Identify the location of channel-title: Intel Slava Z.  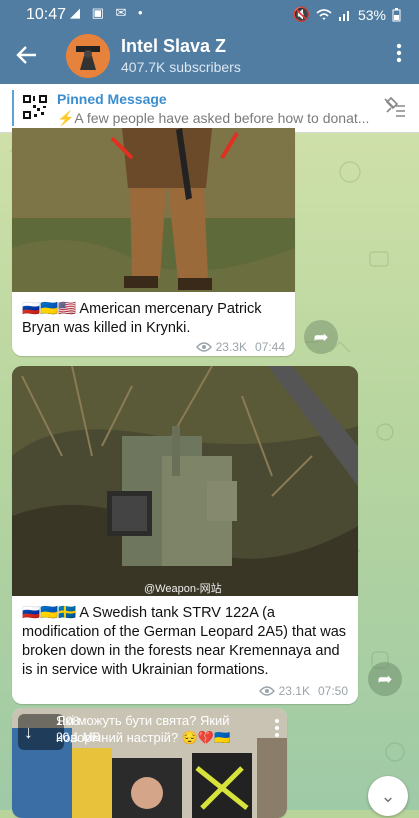
(173, 46).